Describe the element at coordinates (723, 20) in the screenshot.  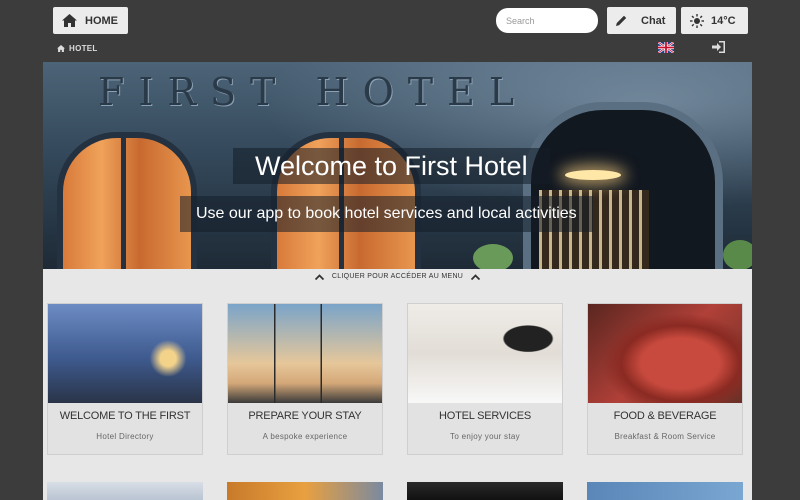
I see `weather-temperature: 14°C` at that location.